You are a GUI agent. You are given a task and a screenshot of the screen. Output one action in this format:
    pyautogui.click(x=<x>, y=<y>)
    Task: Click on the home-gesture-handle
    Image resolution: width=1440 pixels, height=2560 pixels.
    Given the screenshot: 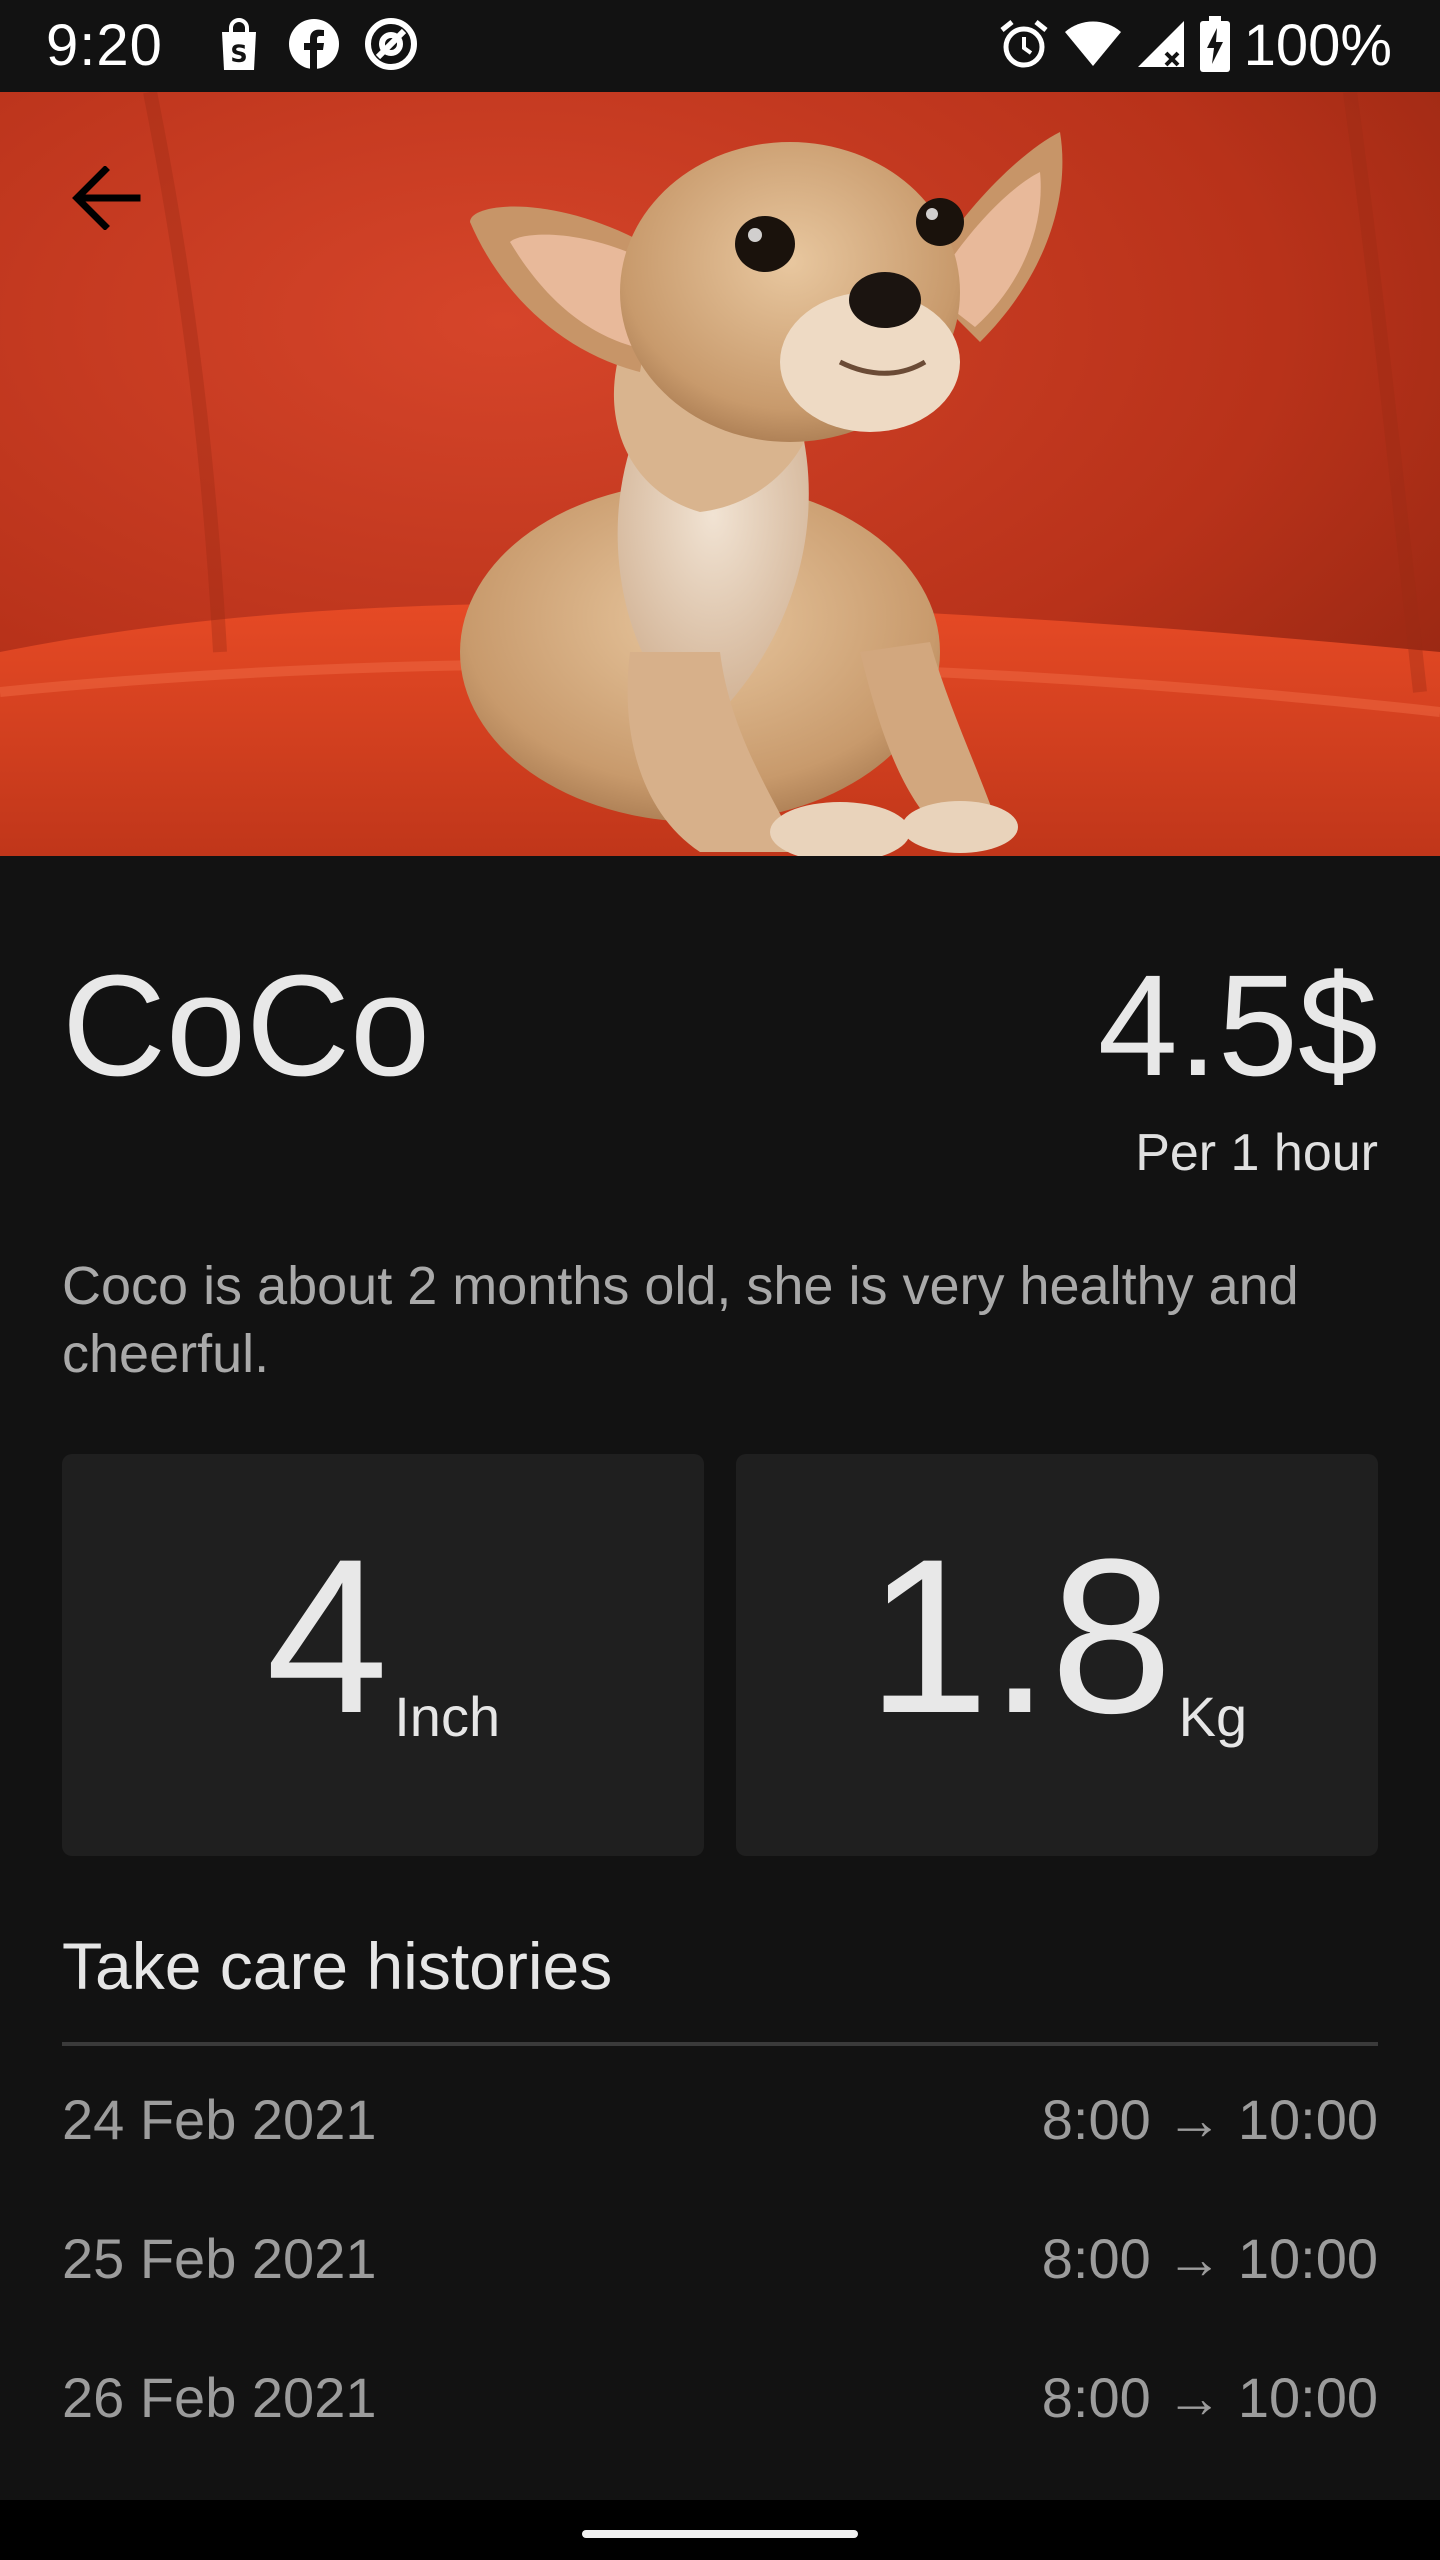 What is the action you would take?
    pyautogui.click(x=720, y=2534)
    